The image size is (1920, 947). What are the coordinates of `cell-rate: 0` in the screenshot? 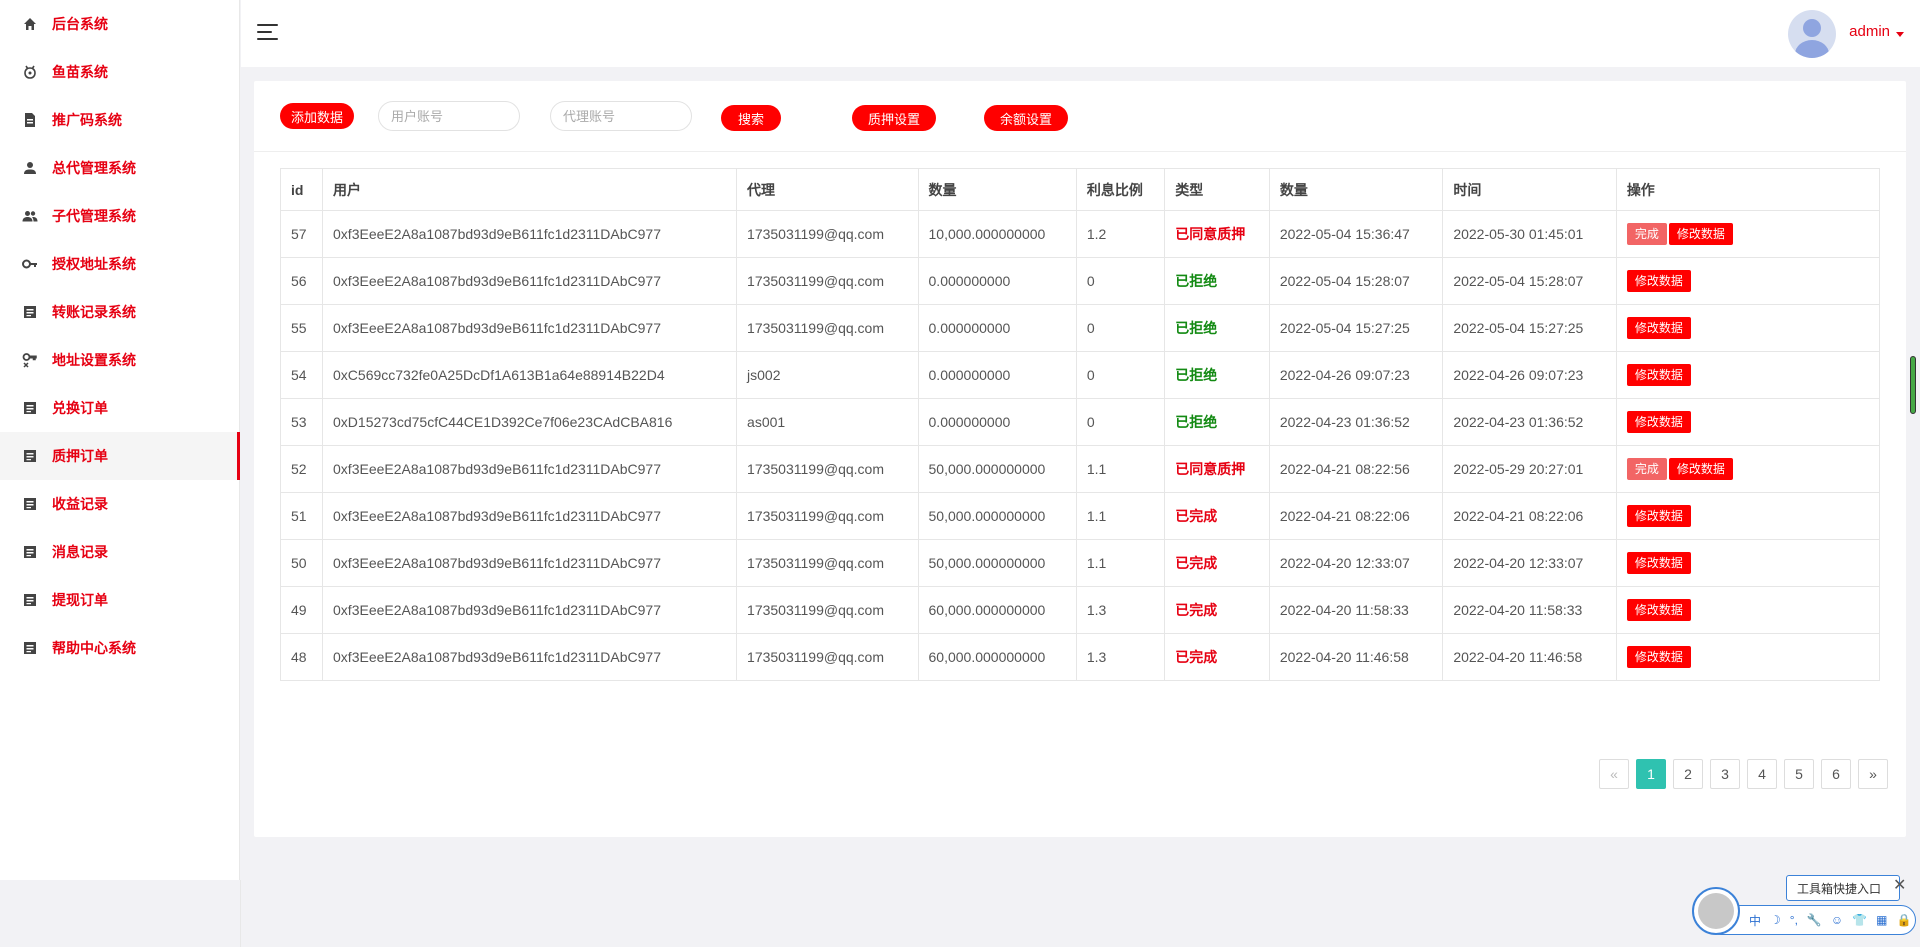 It's located at (1120, 375).